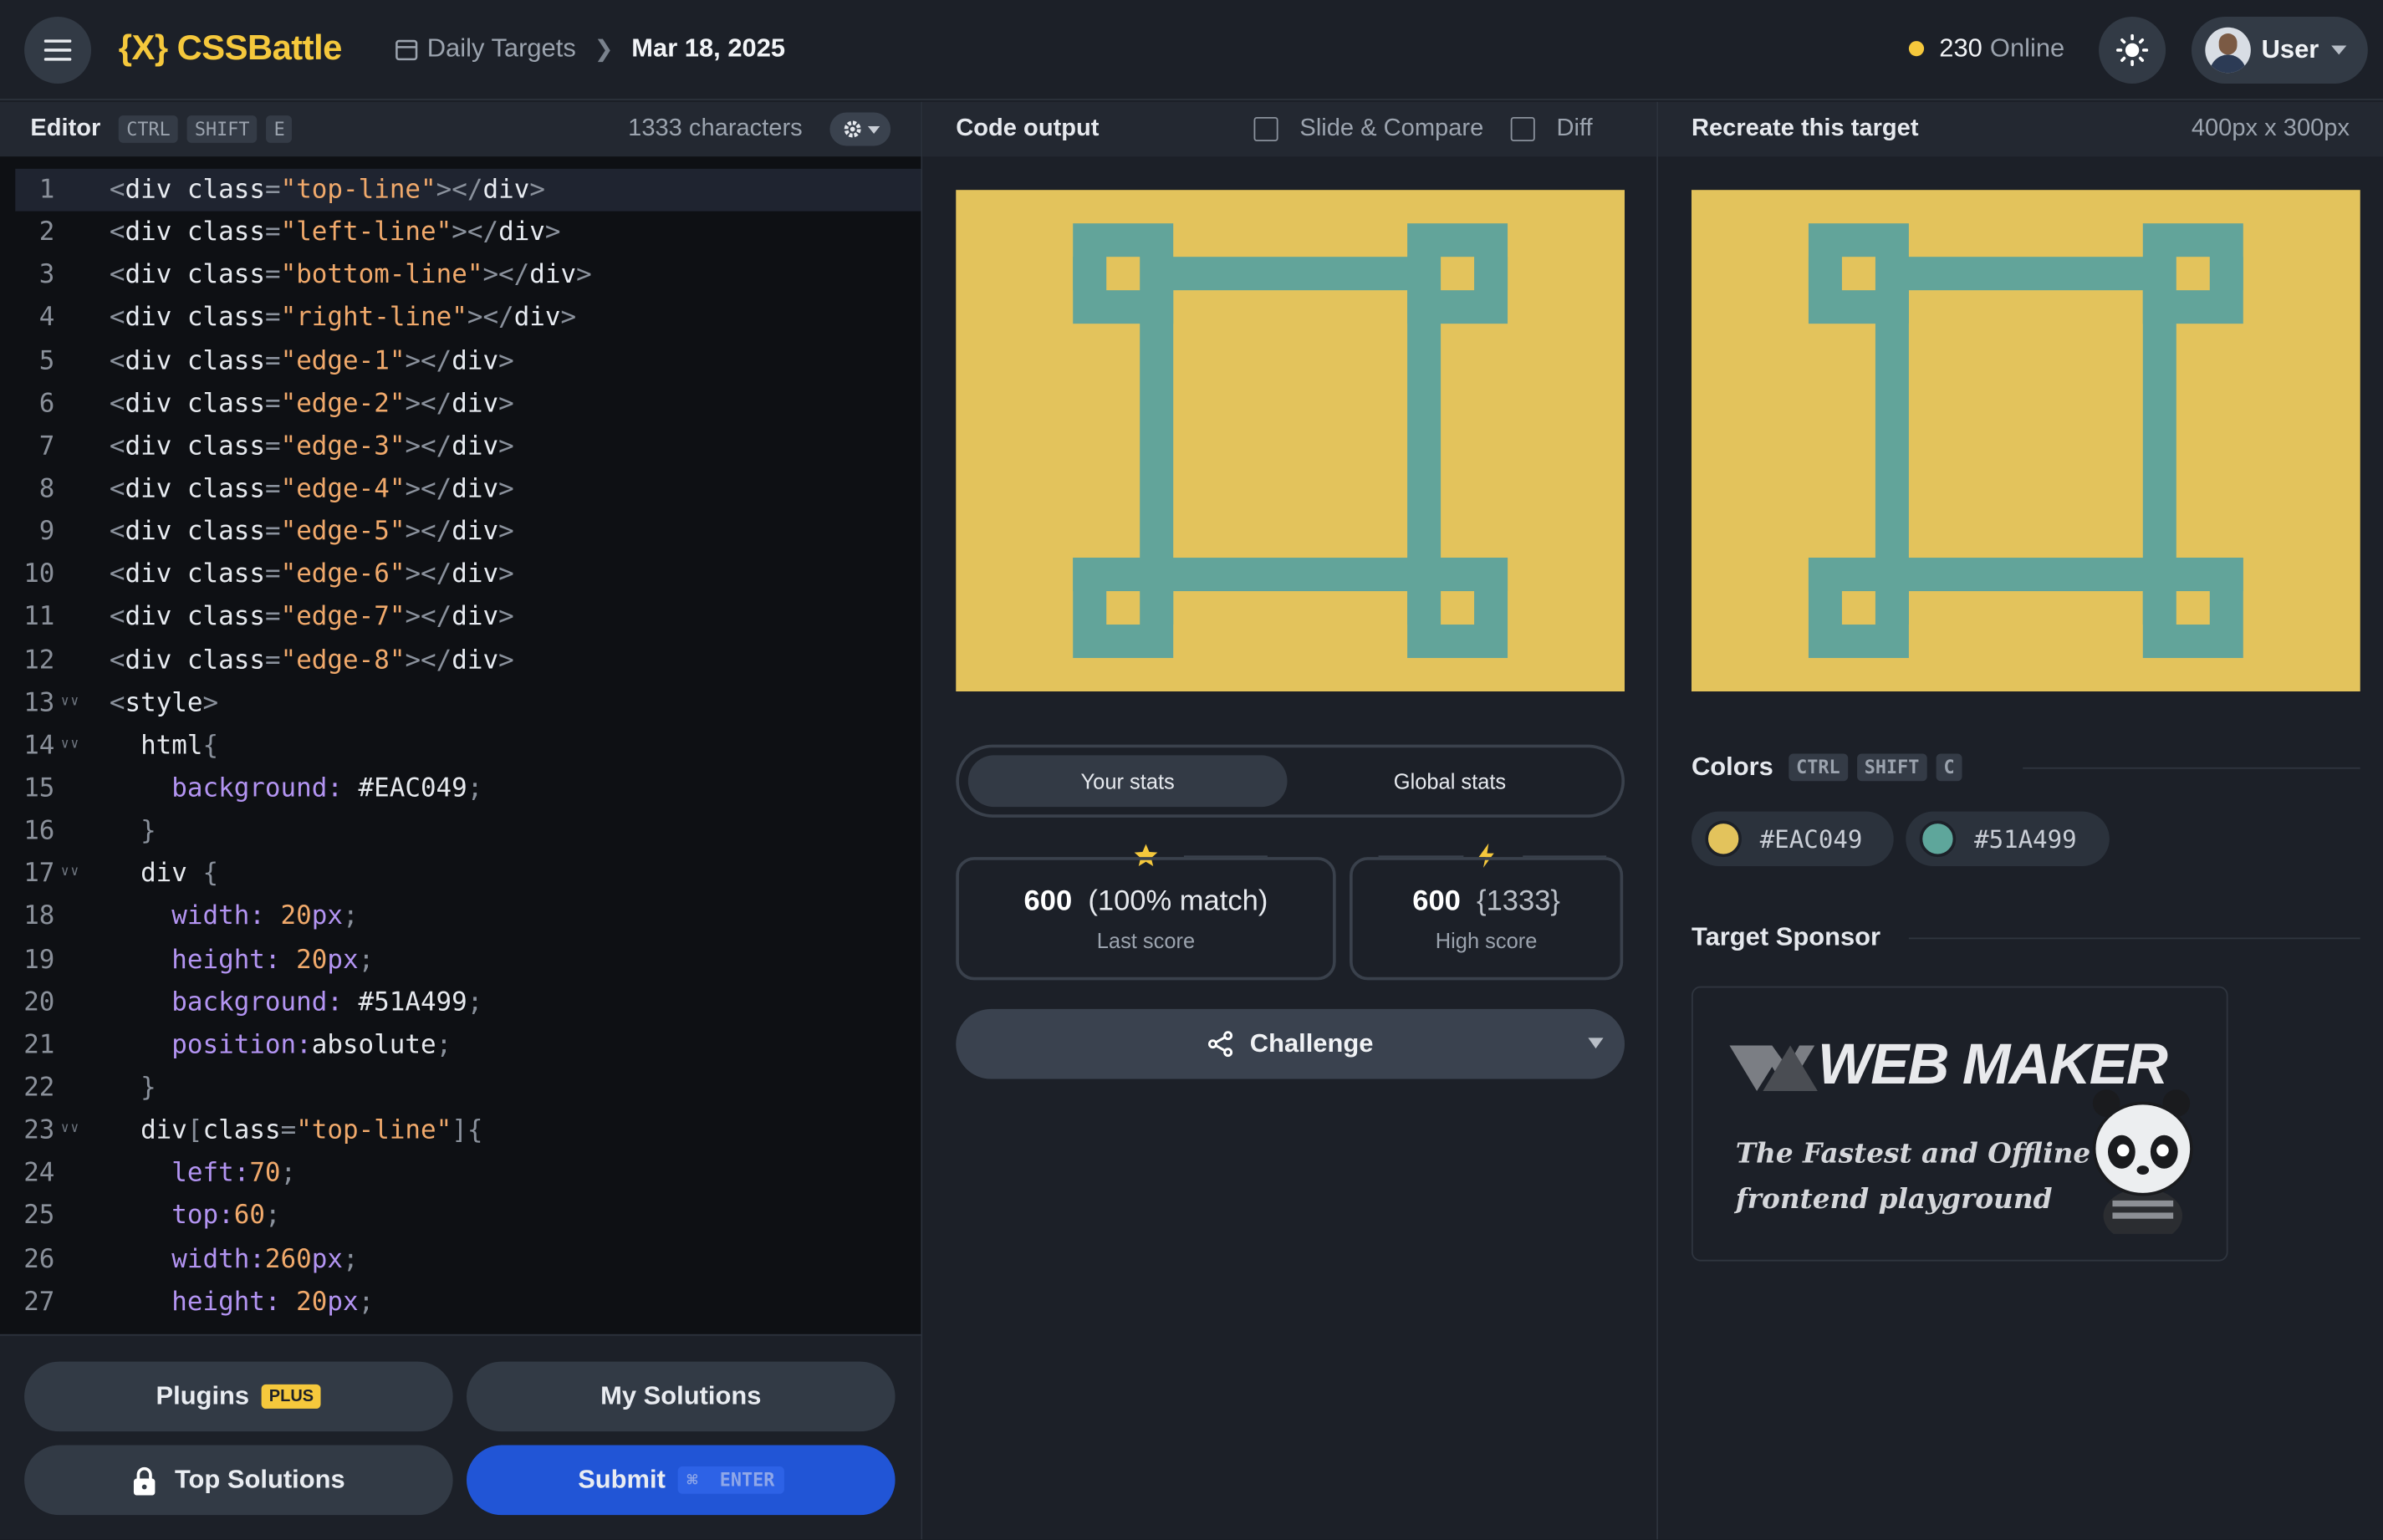 This screenshot has height=1540, width=2383. Describe the element at coordinates (2008, 839) in the screenshot. I see `color-swatch-teal: #51A499` at that location.